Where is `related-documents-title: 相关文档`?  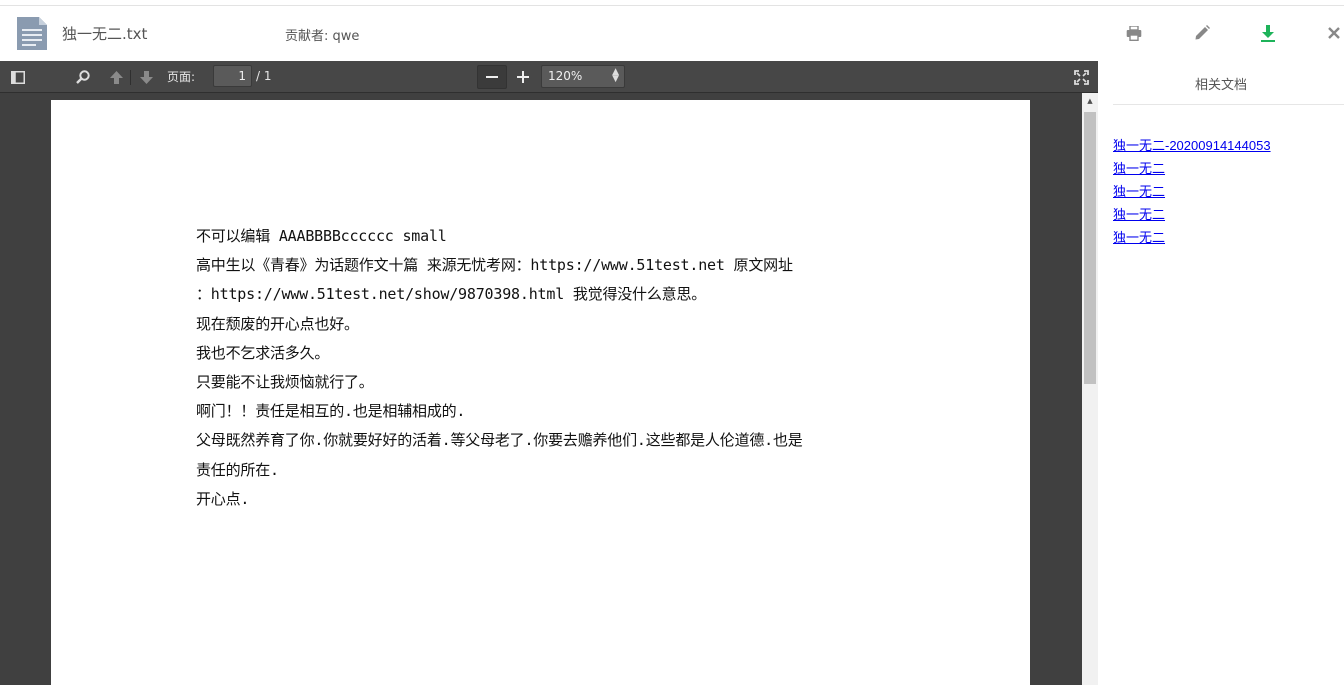 related-documents-title: 相关文档 is located at coordinates (1220, 85).